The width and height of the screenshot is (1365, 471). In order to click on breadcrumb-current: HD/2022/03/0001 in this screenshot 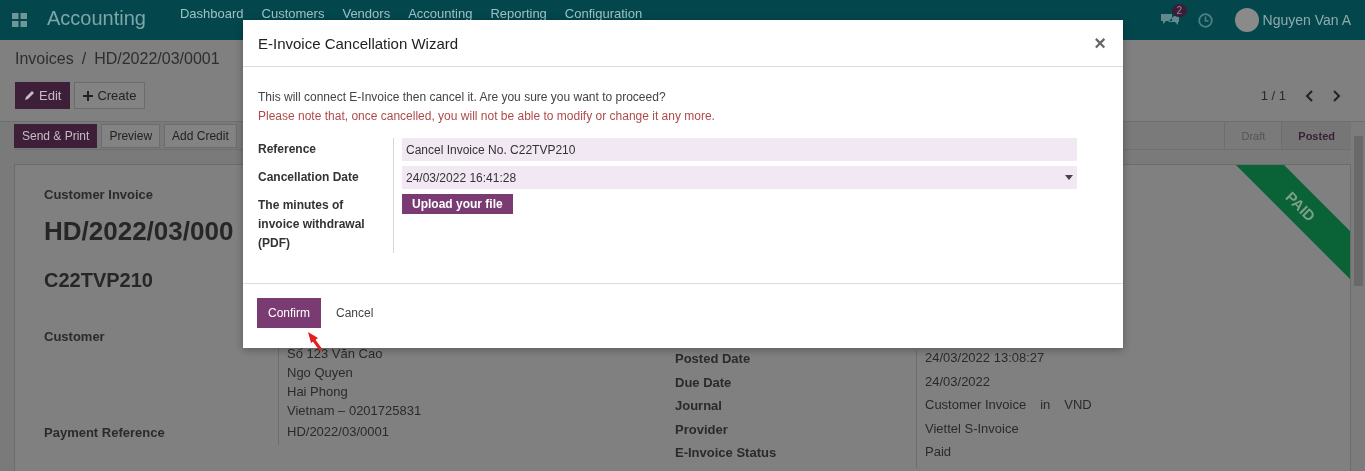, I will do `click(157, 59)`.